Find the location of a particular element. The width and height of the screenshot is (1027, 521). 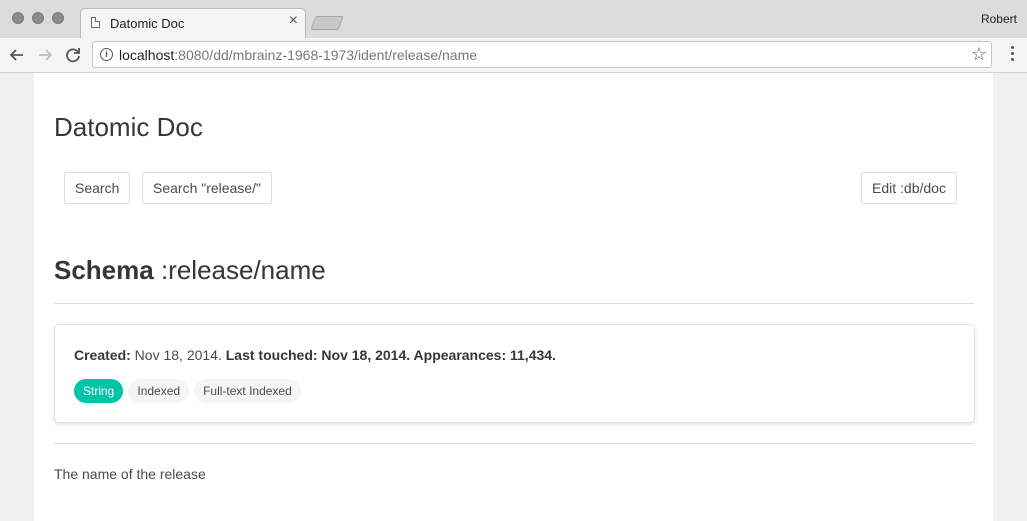

browser-titlebar: Datomic Doc × Robert is located at coordinates (513, 19).